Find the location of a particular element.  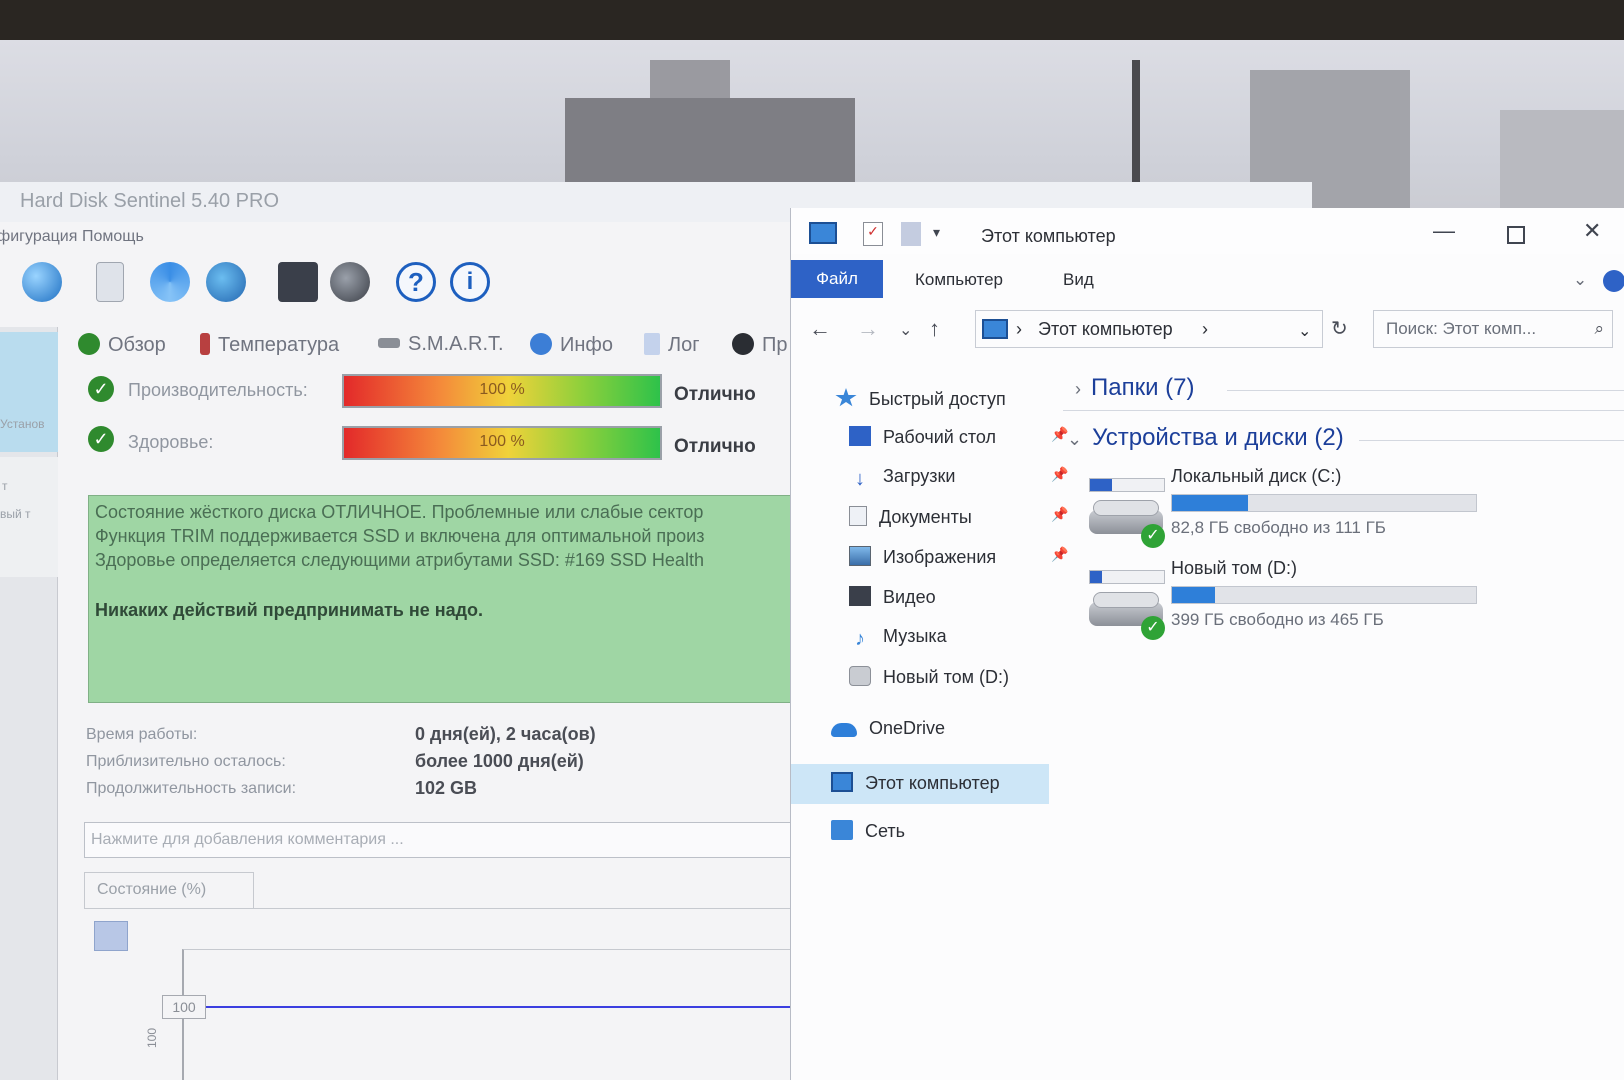

drive-name: Новый том (D:) is located at coordinates (1234, 568).